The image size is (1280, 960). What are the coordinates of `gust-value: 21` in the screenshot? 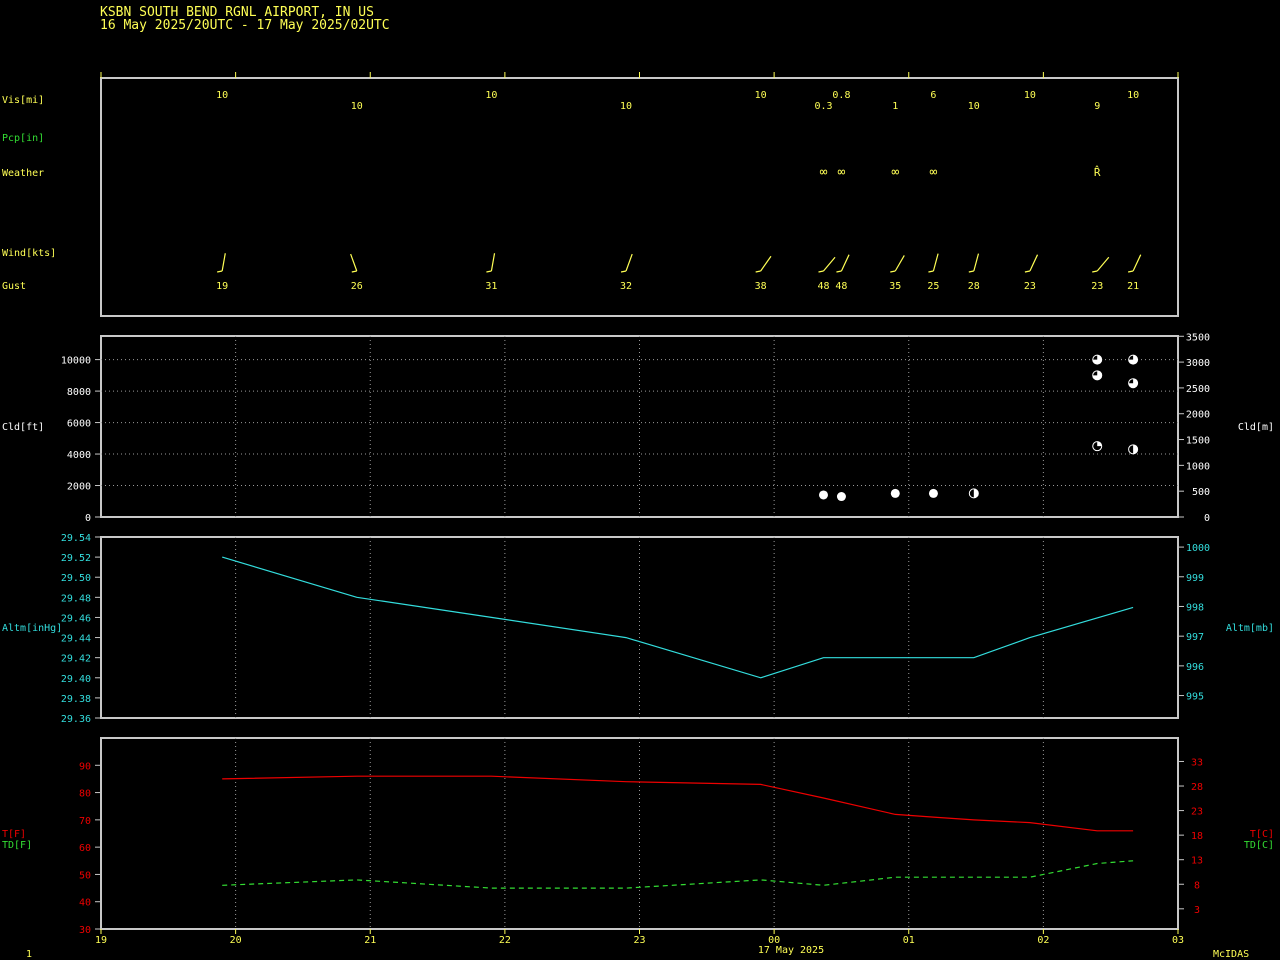 It's located at (1133, 286).